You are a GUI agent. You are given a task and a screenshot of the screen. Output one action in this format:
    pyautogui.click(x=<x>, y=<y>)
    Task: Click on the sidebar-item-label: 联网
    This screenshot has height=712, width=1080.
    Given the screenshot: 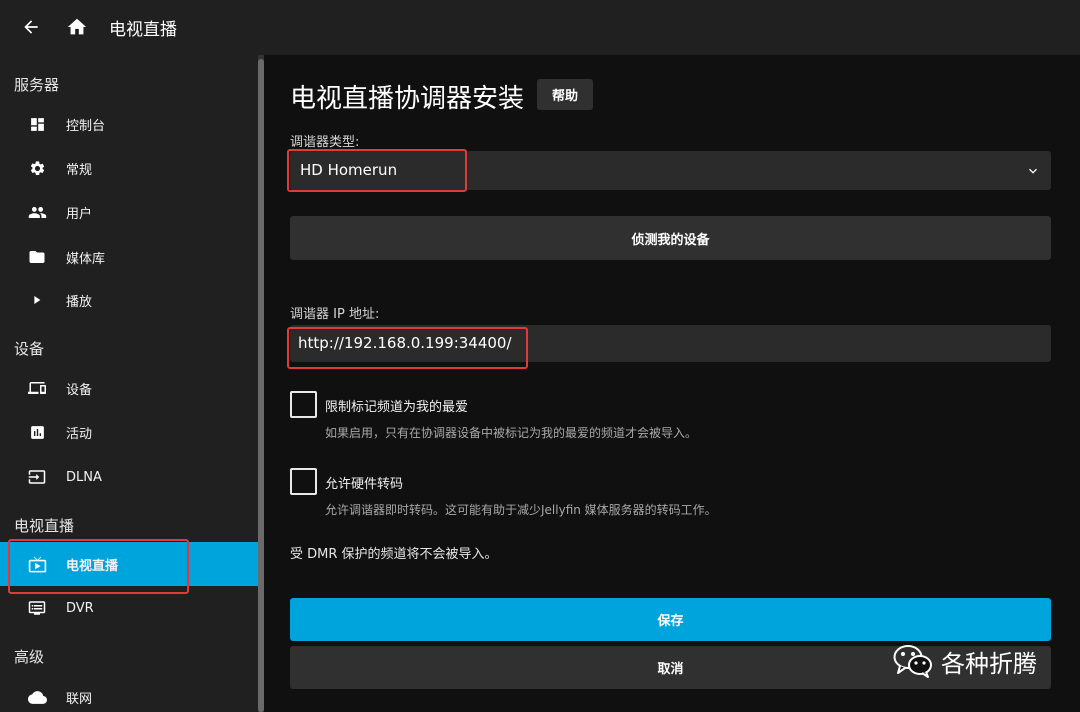 What is the action you would take?
    pyautogui.click(x=79, y=699)
    